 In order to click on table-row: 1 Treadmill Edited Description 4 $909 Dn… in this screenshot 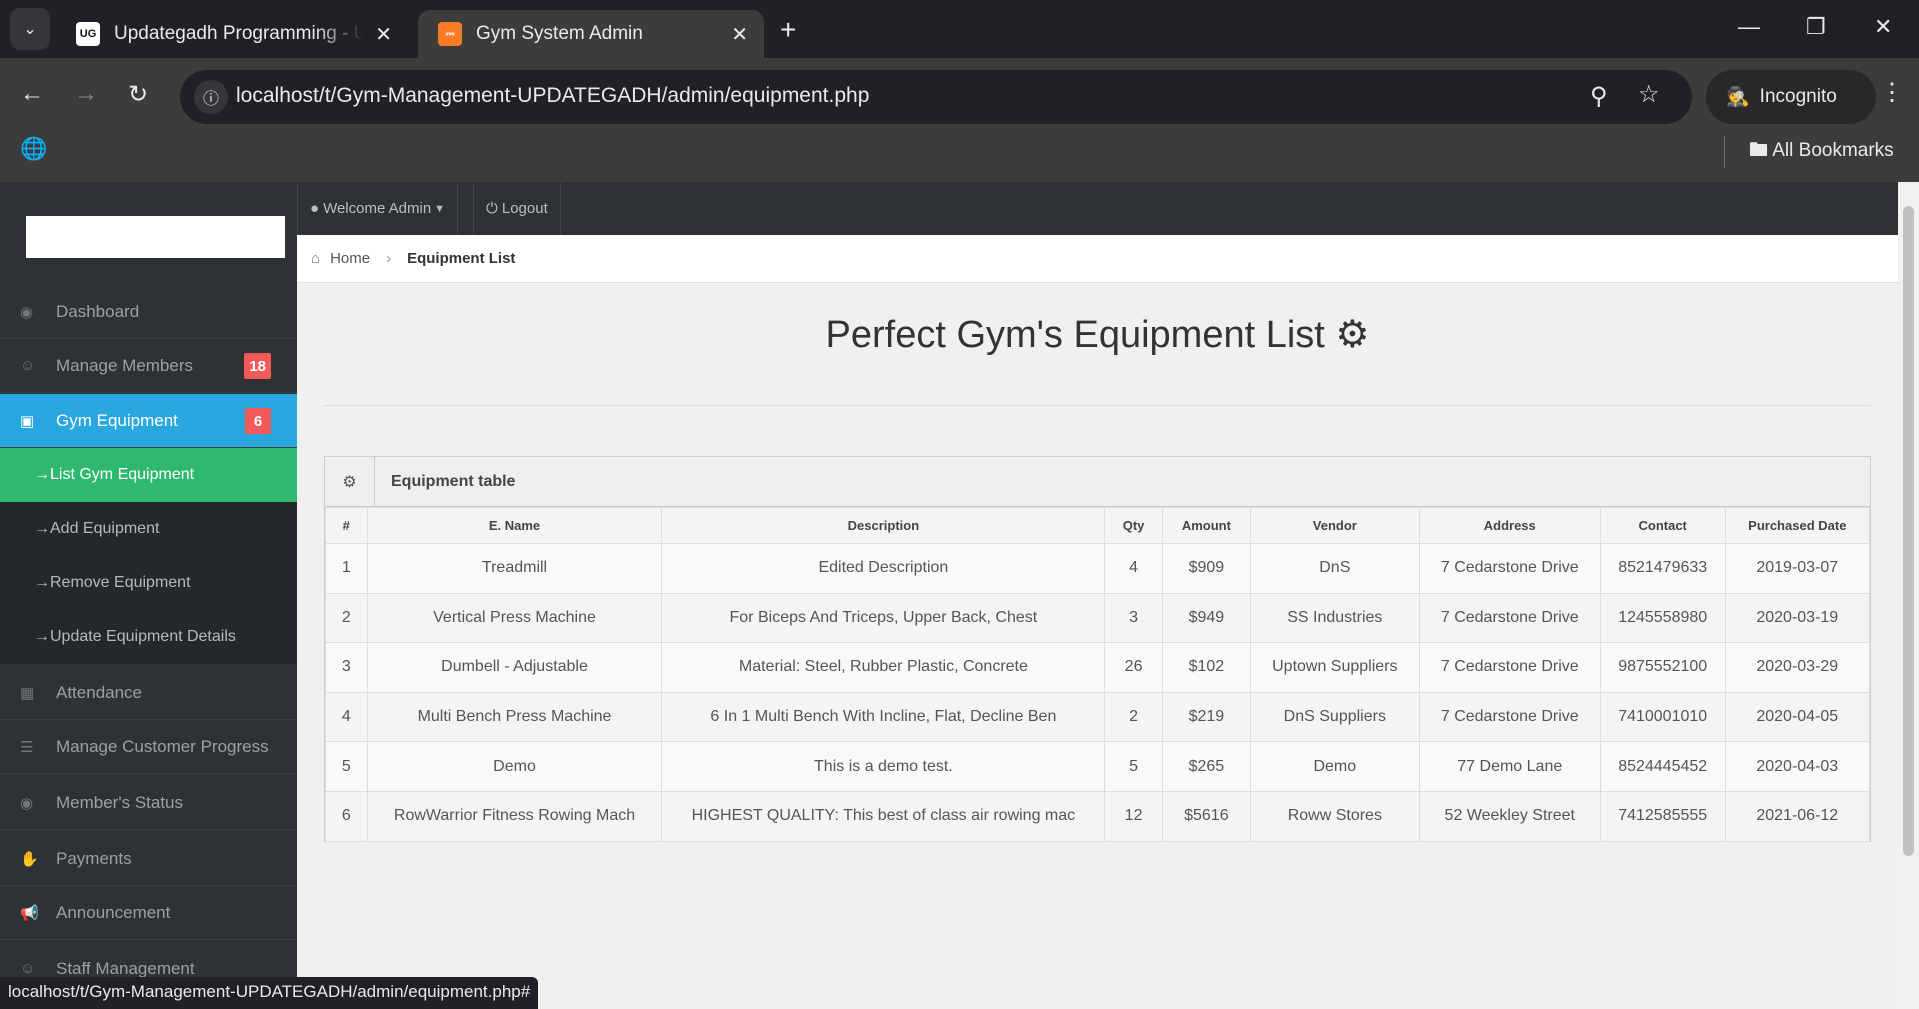, I will do `click(1098, 568)`.